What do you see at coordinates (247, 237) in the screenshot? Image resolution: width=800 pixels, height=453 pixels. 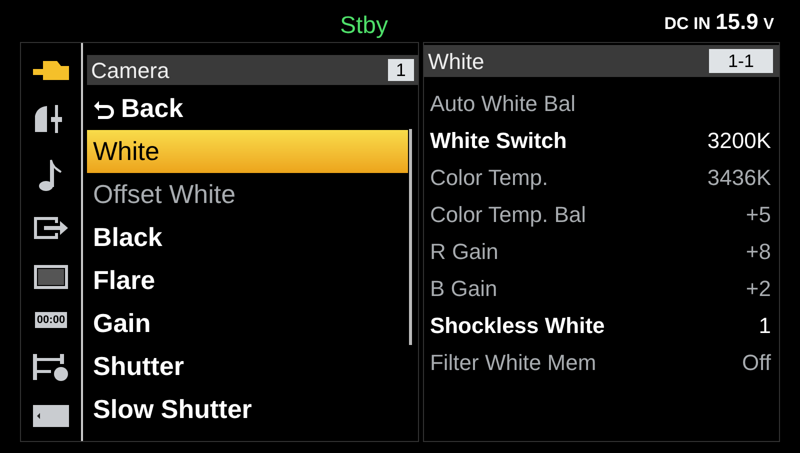 I see `menu-item: Black` at bounding box center [247, 237].